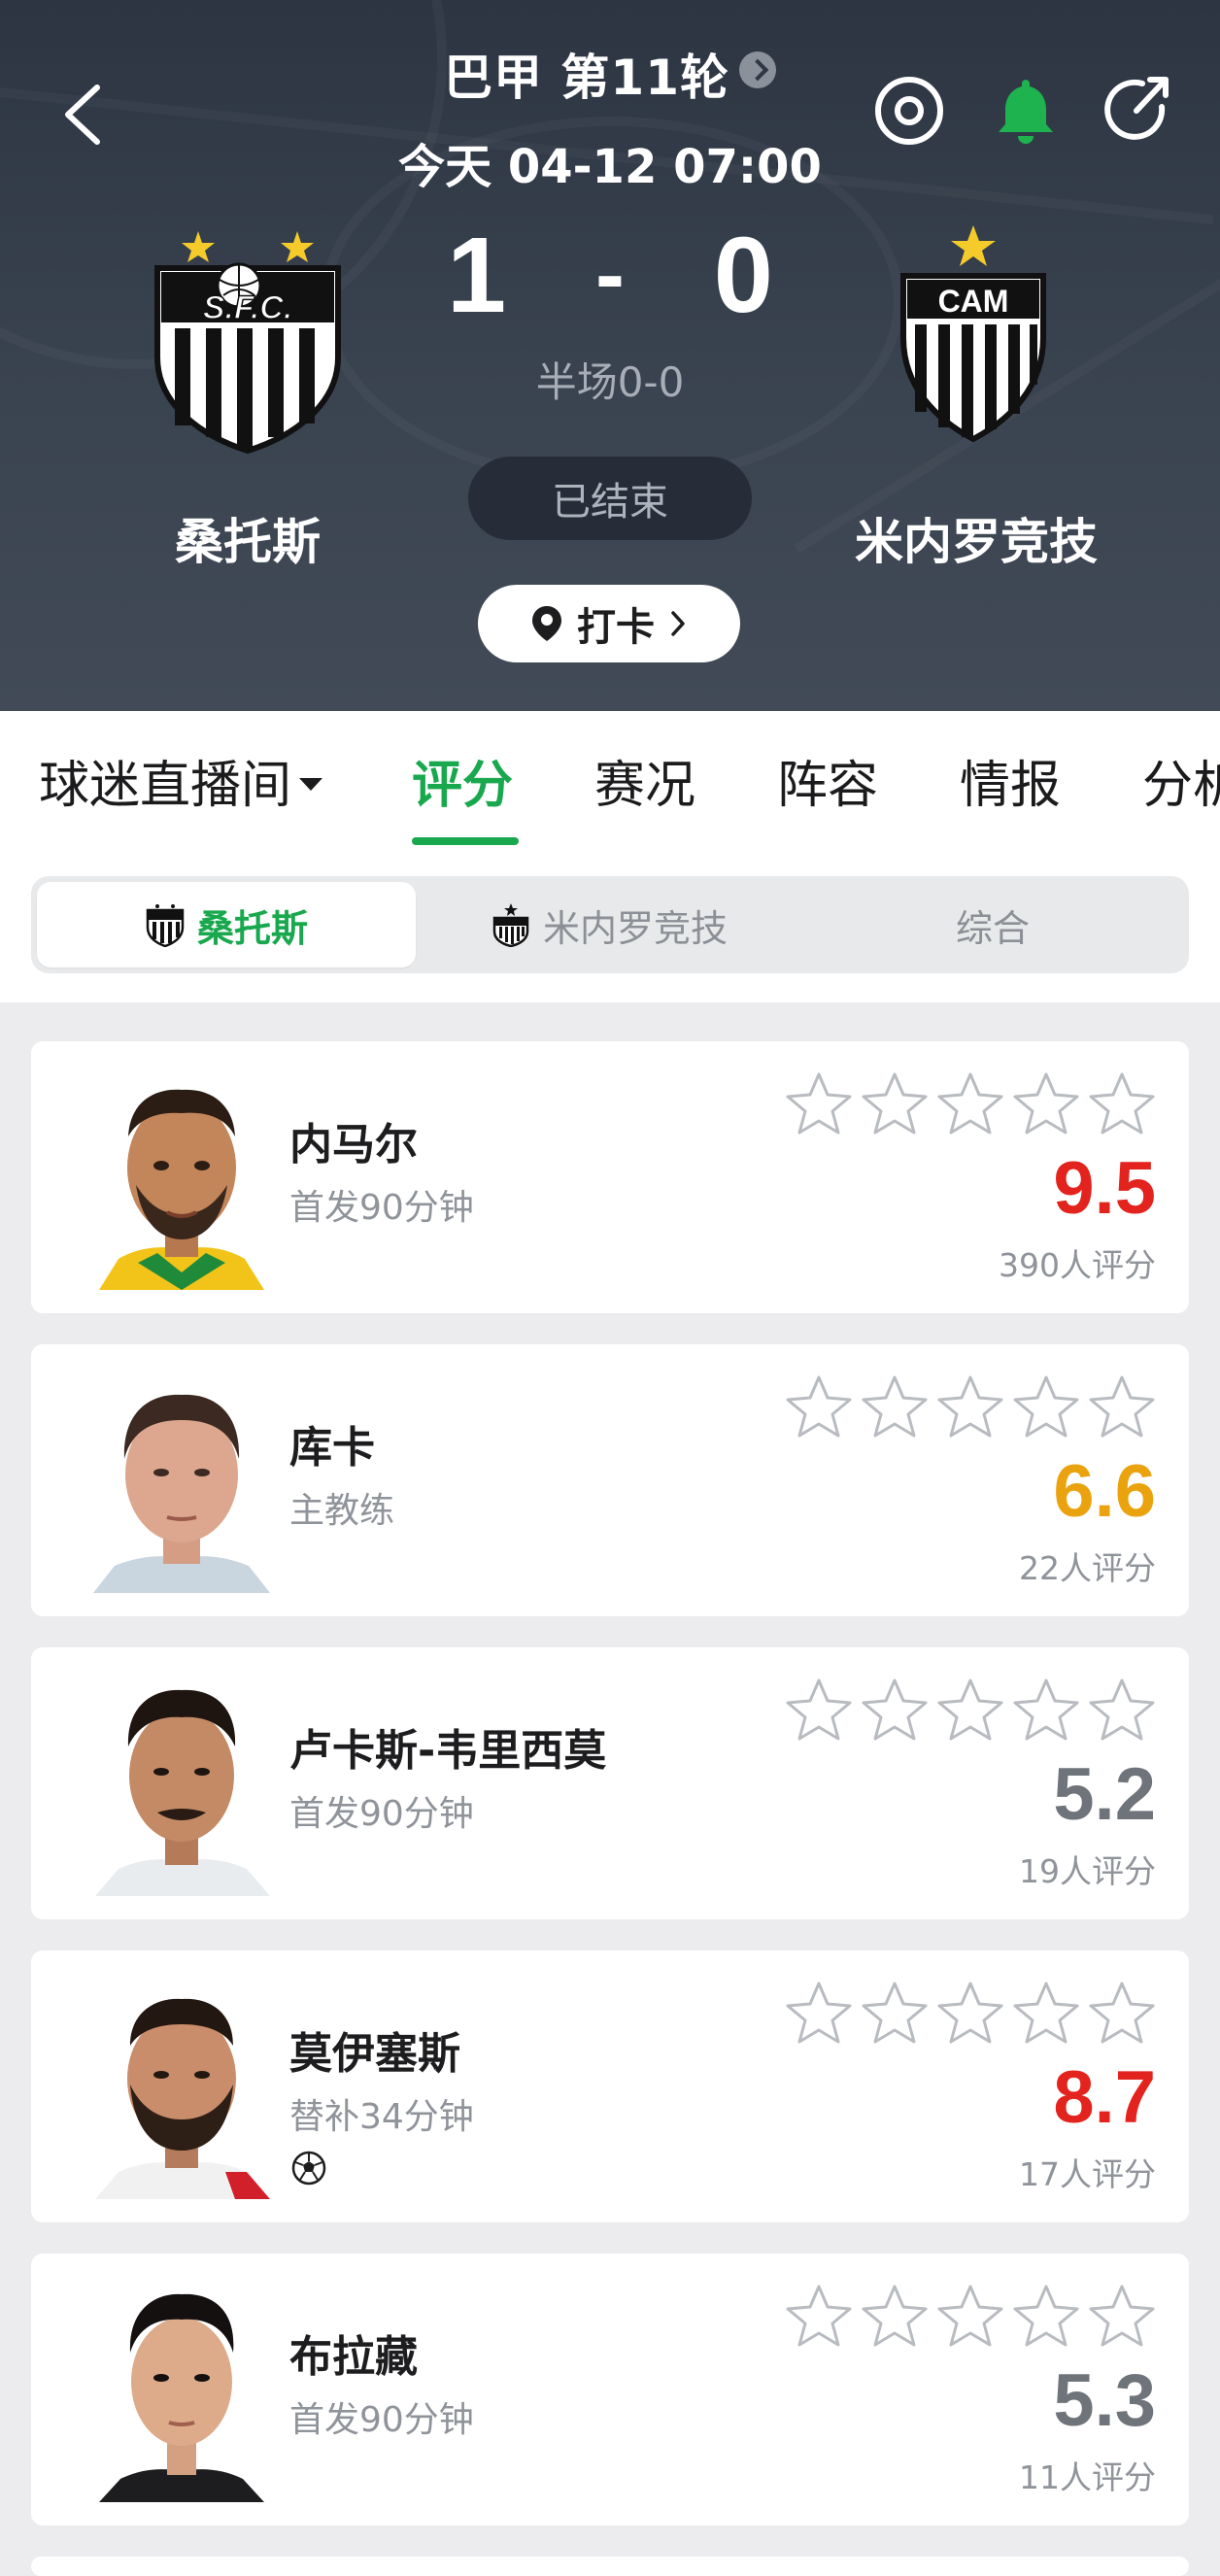  I want to click on location-pin-icon, so click(546, 623).